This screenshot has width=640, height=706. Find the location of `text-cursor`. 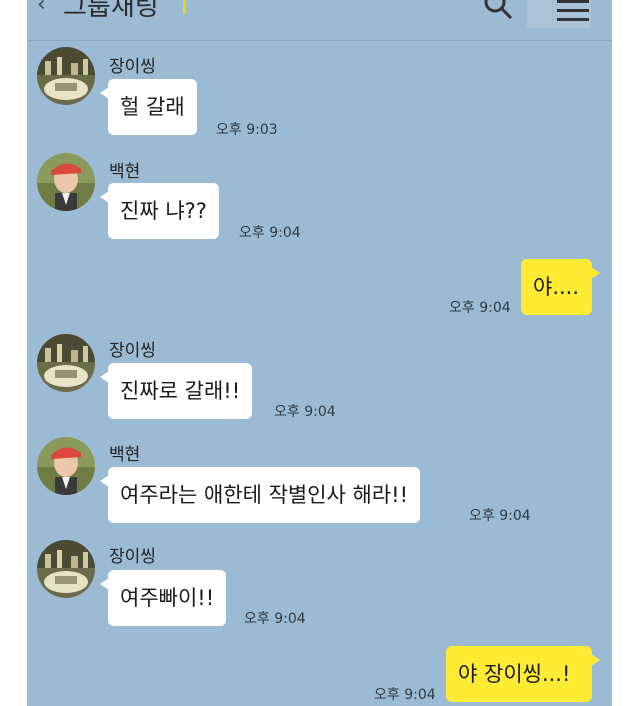

text-cursor is located at coordinates (184, 7).